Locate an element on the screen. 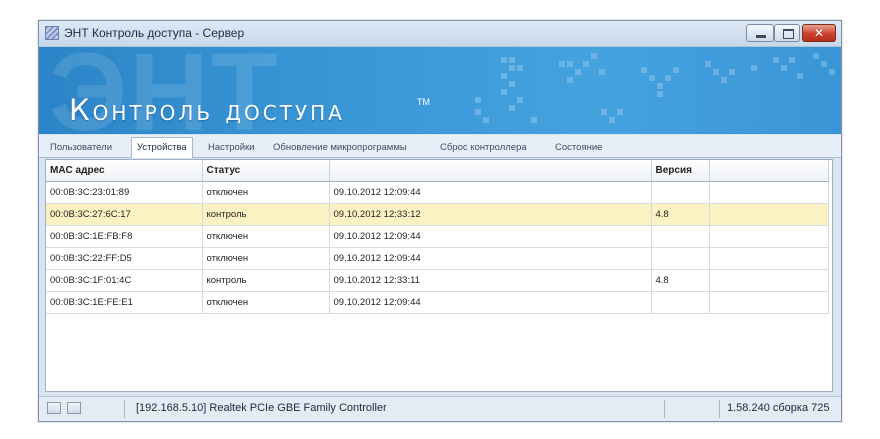 Image resolution: width=880 pixels, height=439 pixels. cell-time: 09.10.2012 12:33:11 is located at coordinates (490, 280).